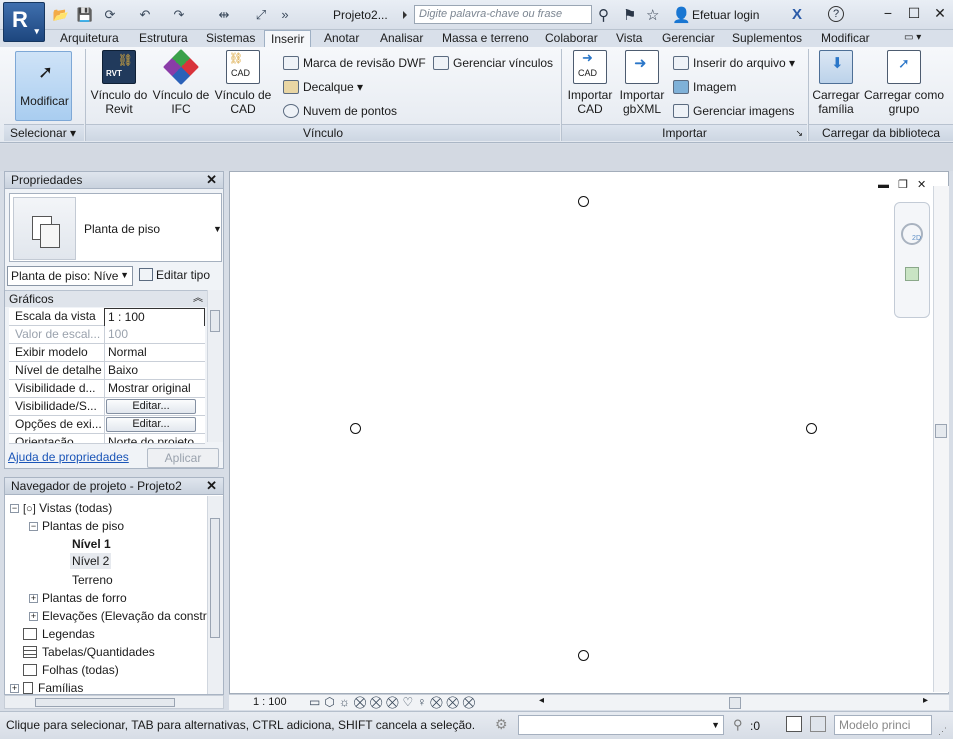 The image size is (953, 739). What do you see at coordinates (501, 724) in the screenshot?
I see `worksets-icon: ⚙` at bounding box center [501, 724].